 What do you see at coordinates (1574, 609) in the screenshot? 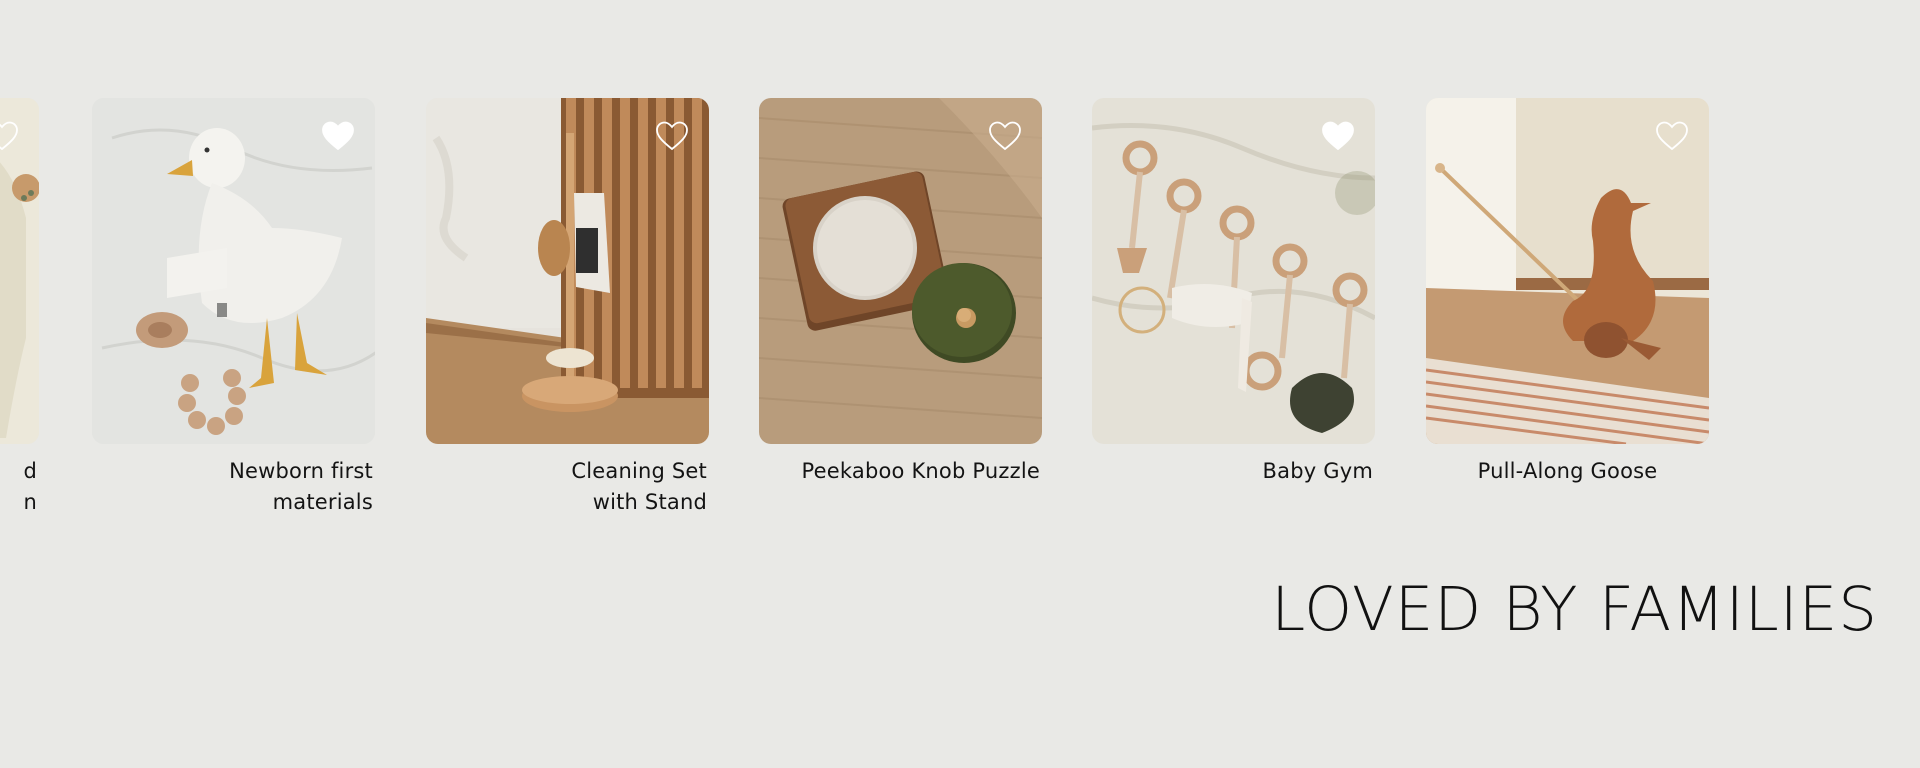
I see `section-heading: LOVED BY FAMILIES` at bounding box center [1574, 609].